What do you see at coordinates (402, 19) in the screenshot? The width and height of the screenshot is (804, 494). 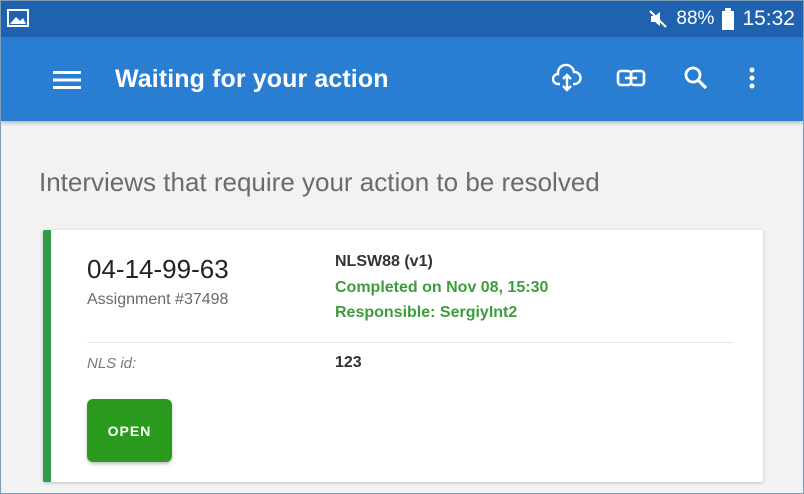 I see `status-bar: 88% 15:32` at bounding box center [402, 19].